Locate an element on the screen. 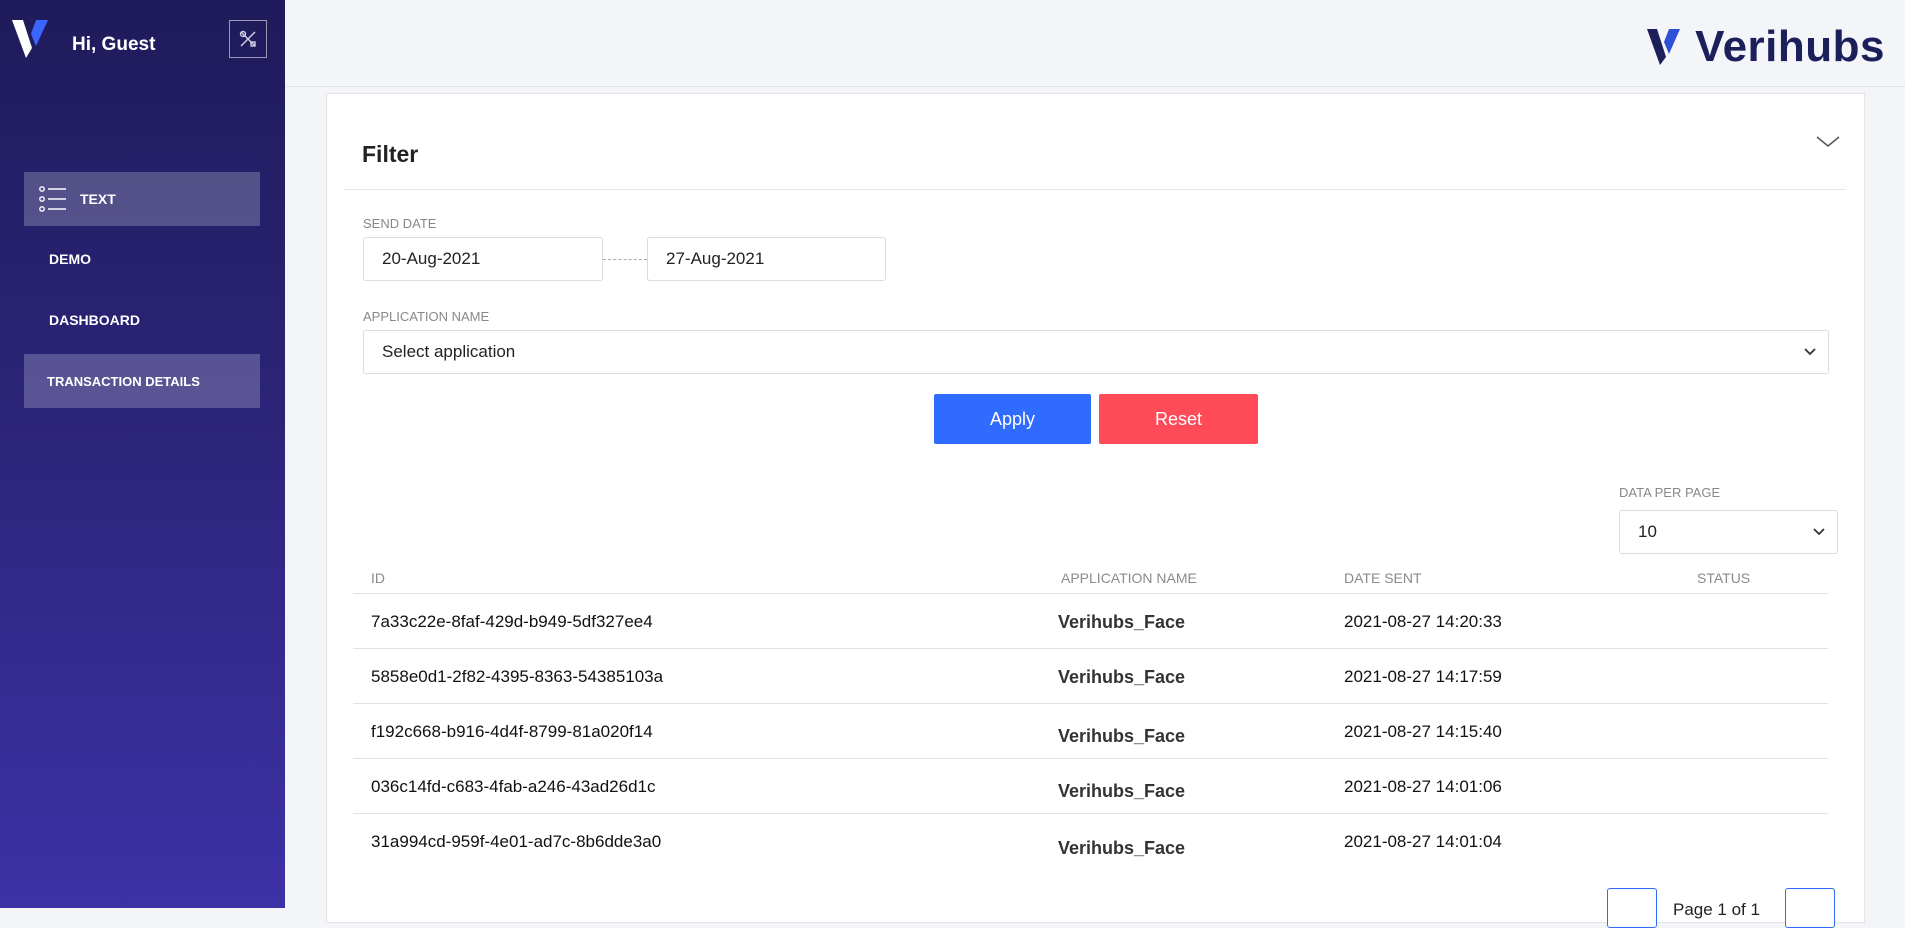  cell-date-sent: 2021-08-27 14:15:40 is located at coordinates (1423, 731).